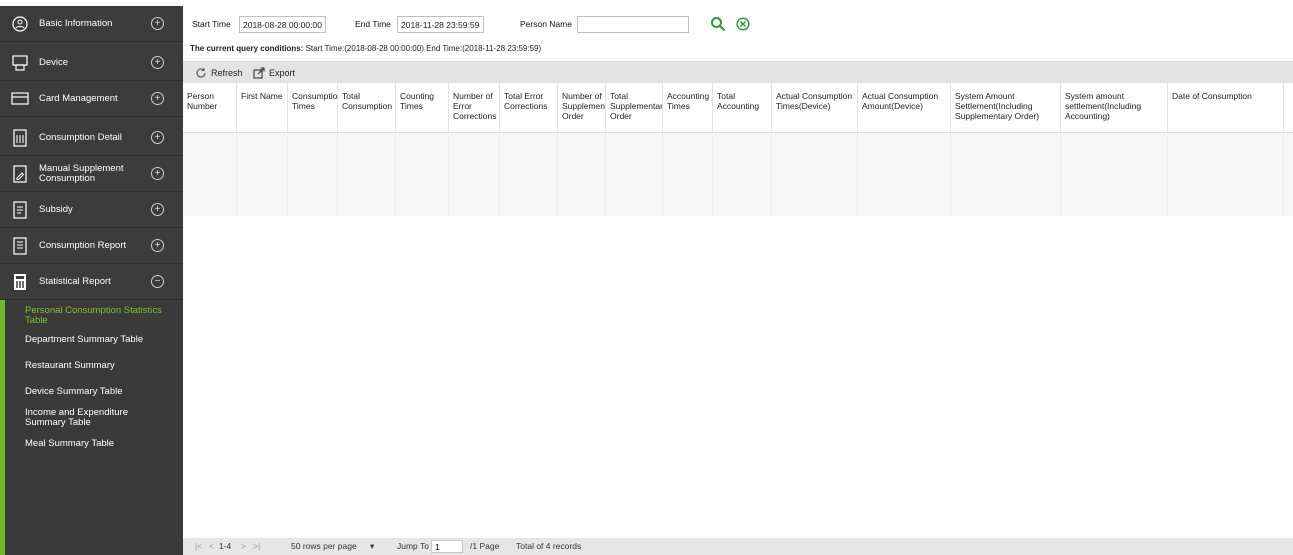 The width and height of the screenshot is (1293, 555). I want to click on rows-per-page-select: 50 rows per page, so click(324, 546).